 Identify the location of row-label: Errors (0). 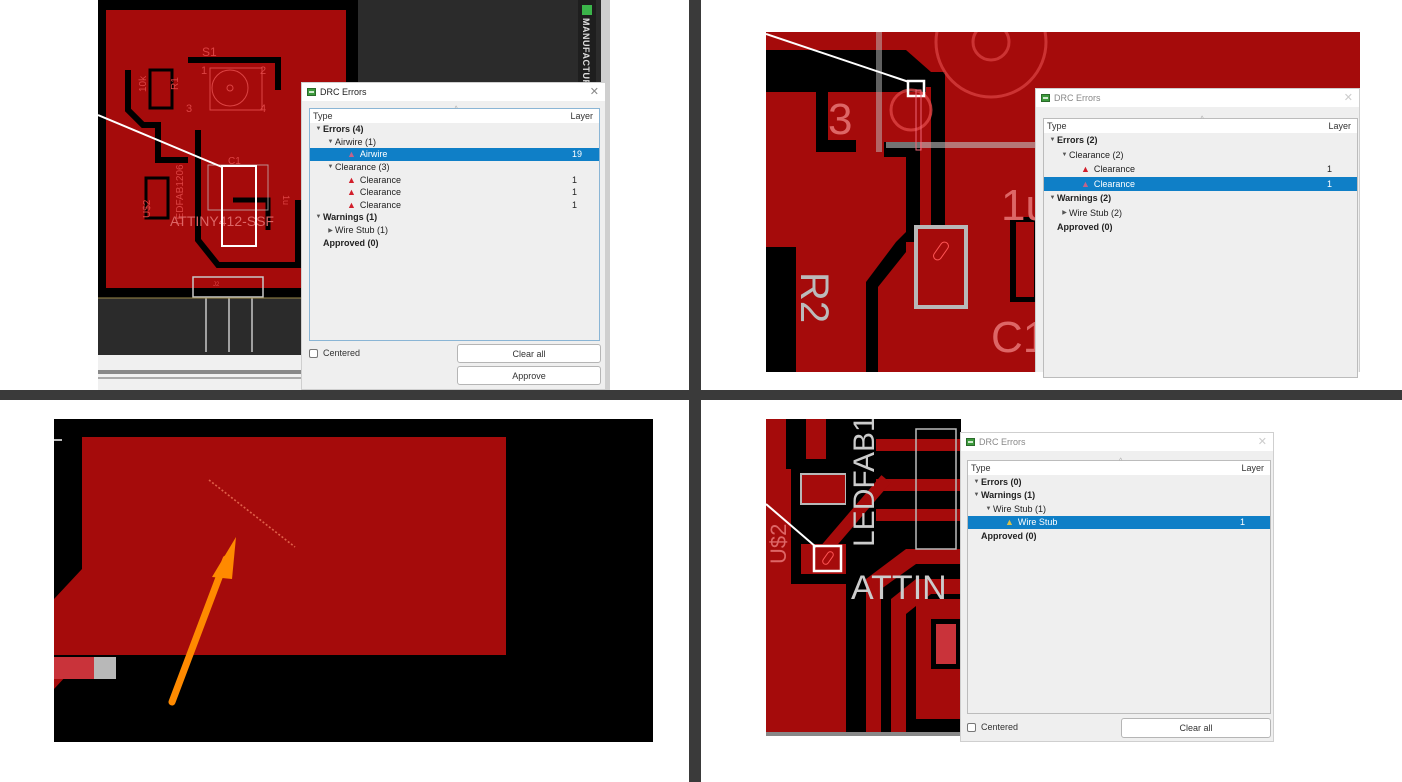
(1001, 481).